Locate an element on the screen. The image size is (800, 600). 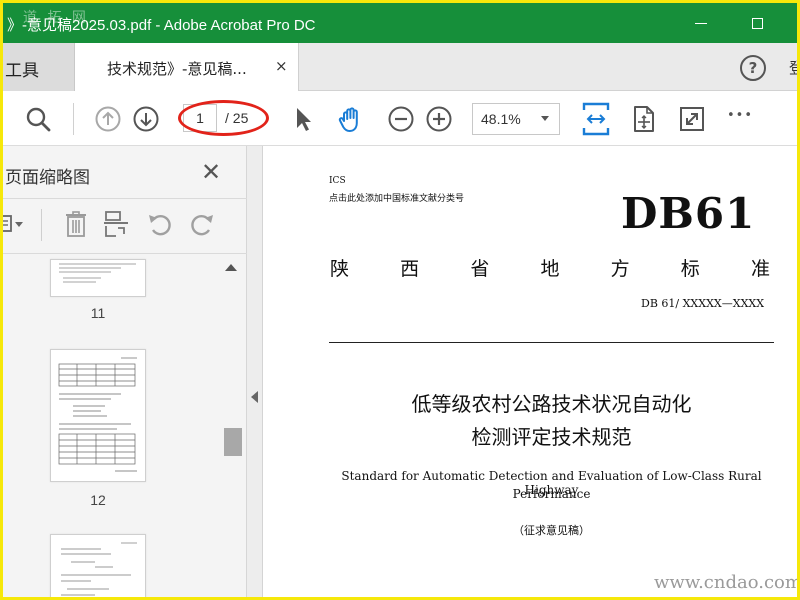
minimize-button is located at coordinates (701, 23).